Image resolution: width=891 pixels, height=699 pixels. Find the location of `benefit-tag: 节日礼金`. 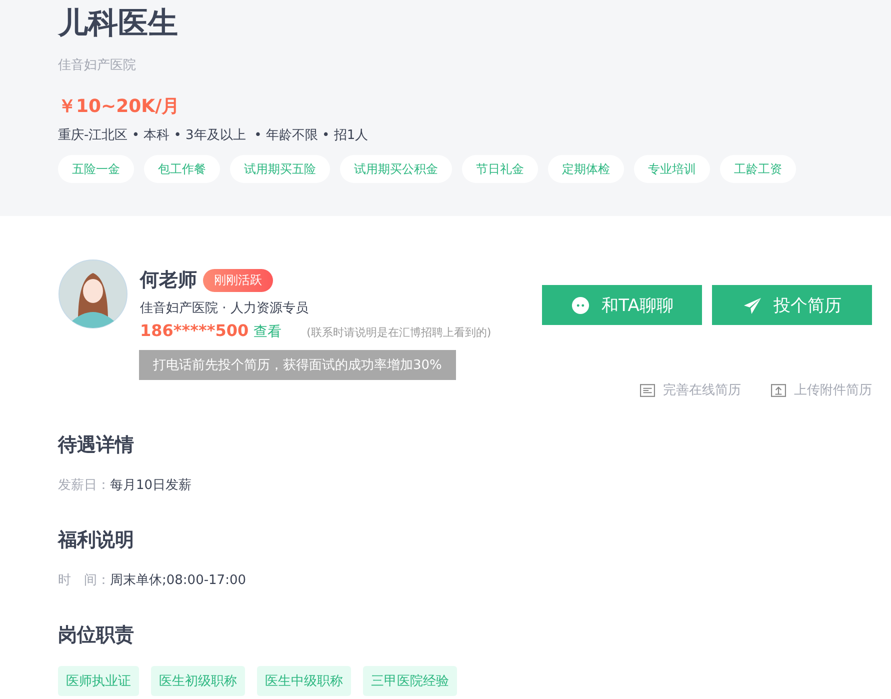

benefit-tag: 节日礼金 is located at coordinates (500, 169).